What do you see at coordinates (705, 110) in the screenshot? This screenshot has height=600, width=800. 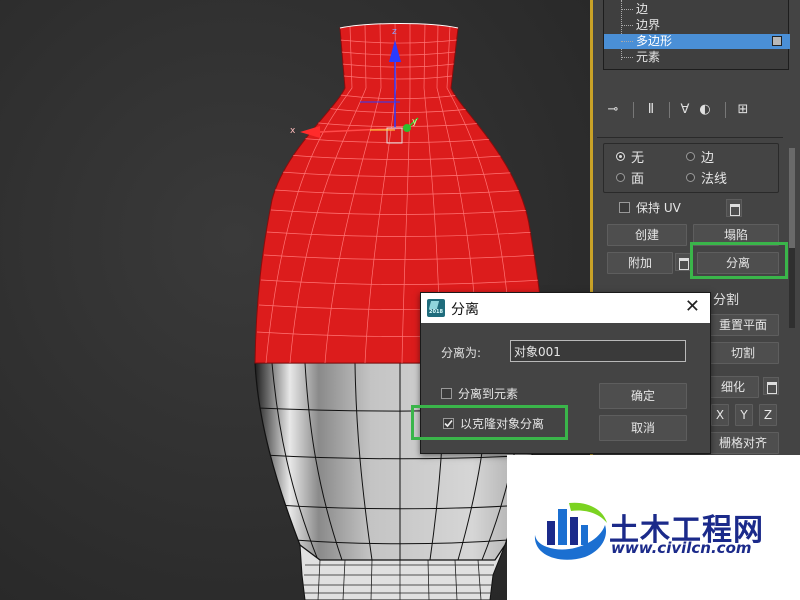 I see `vertex-icon: ◐` at bounding box center [705, 110].